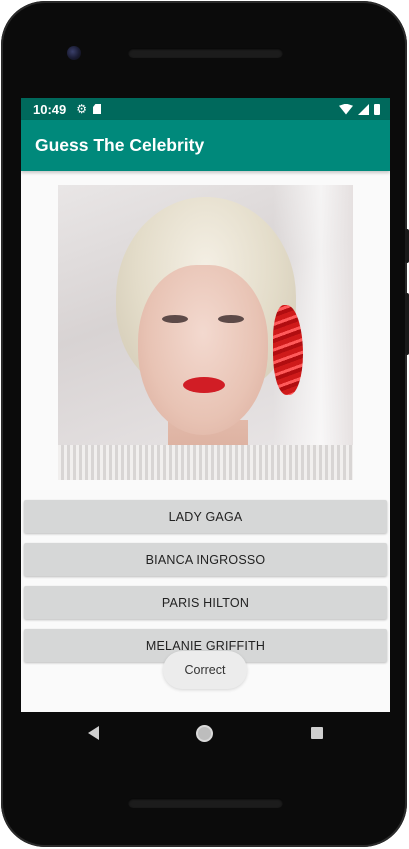 The width and height of the screenshot is (409, 849). Describe the element at coordinates (377, 109) in the screenshot. I see `battery-icon` at that location.